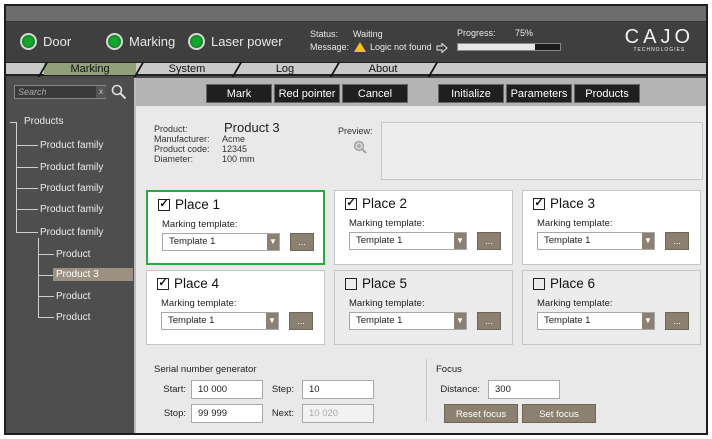  What do you see at coordinates (187, 69) in the screenshot?
I see `tab-system: System` at bounding box center [187, 69].